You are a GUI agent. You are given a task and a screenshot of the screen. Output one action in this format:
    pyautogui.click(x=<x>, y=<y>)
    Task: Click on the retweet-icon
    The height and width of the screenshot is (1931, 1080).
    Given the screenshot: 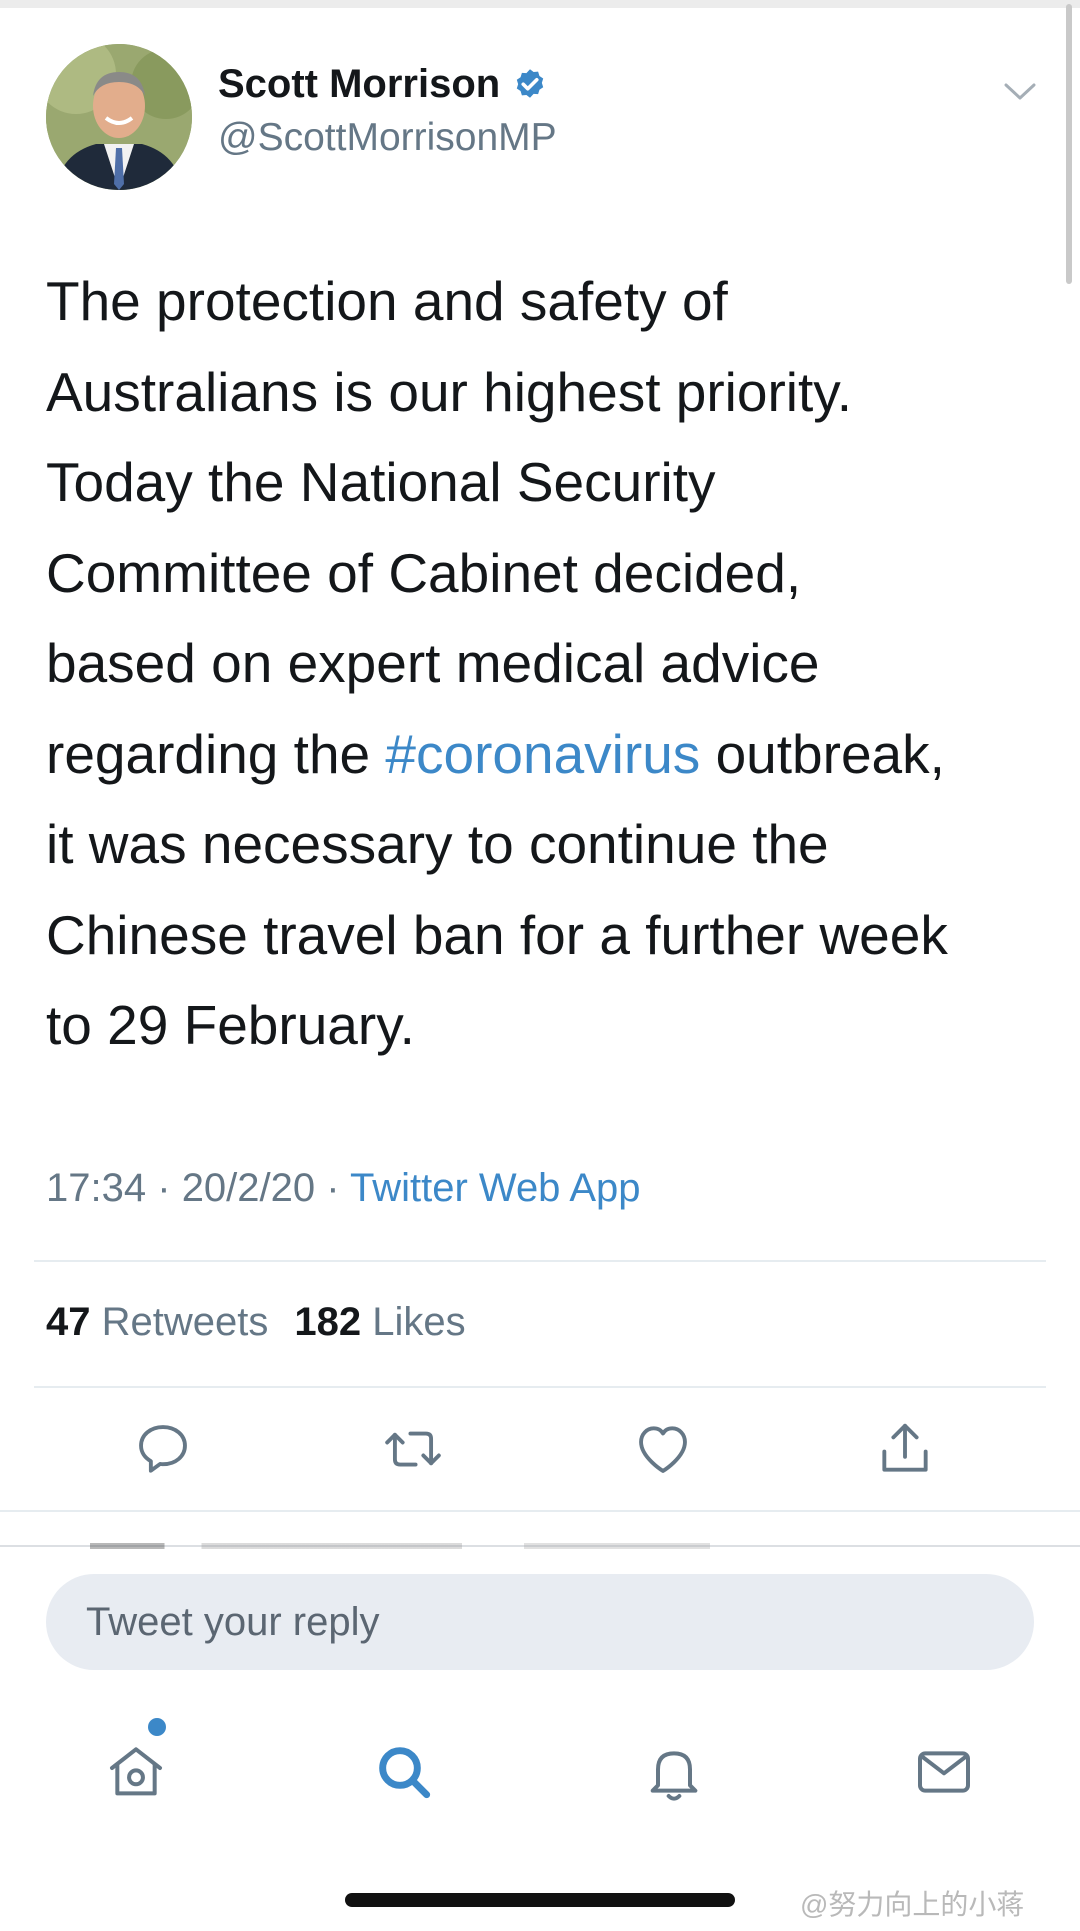 What is the action you would take?
    pyautogui.click(x=413, y=1449)
    